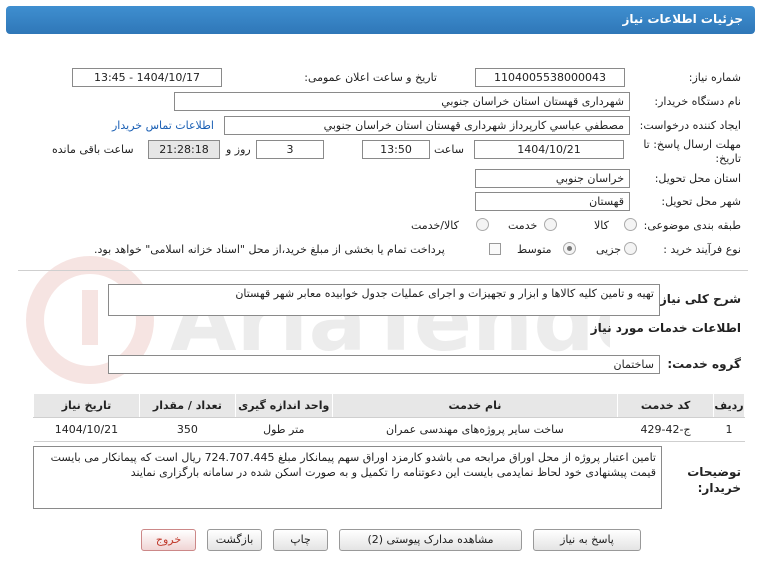 This screenshot has width=761, height=566. I want to click on deadline-label-2: تاریخ:, so click(728, 158).